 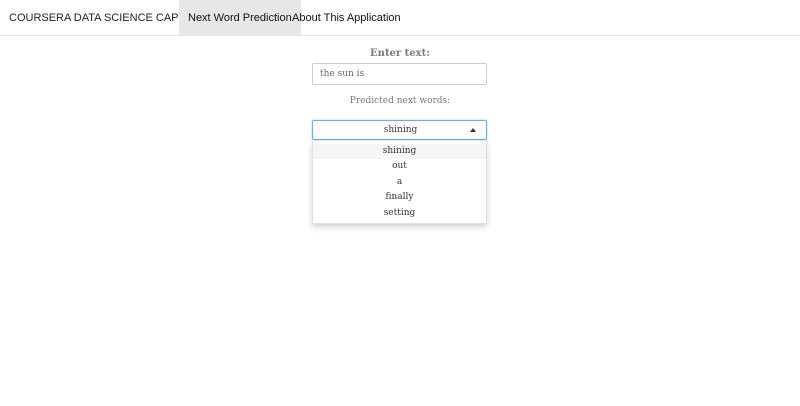 I want to click on prediction-dropdown: shining out a finally setting, so click(x=399, y=182).